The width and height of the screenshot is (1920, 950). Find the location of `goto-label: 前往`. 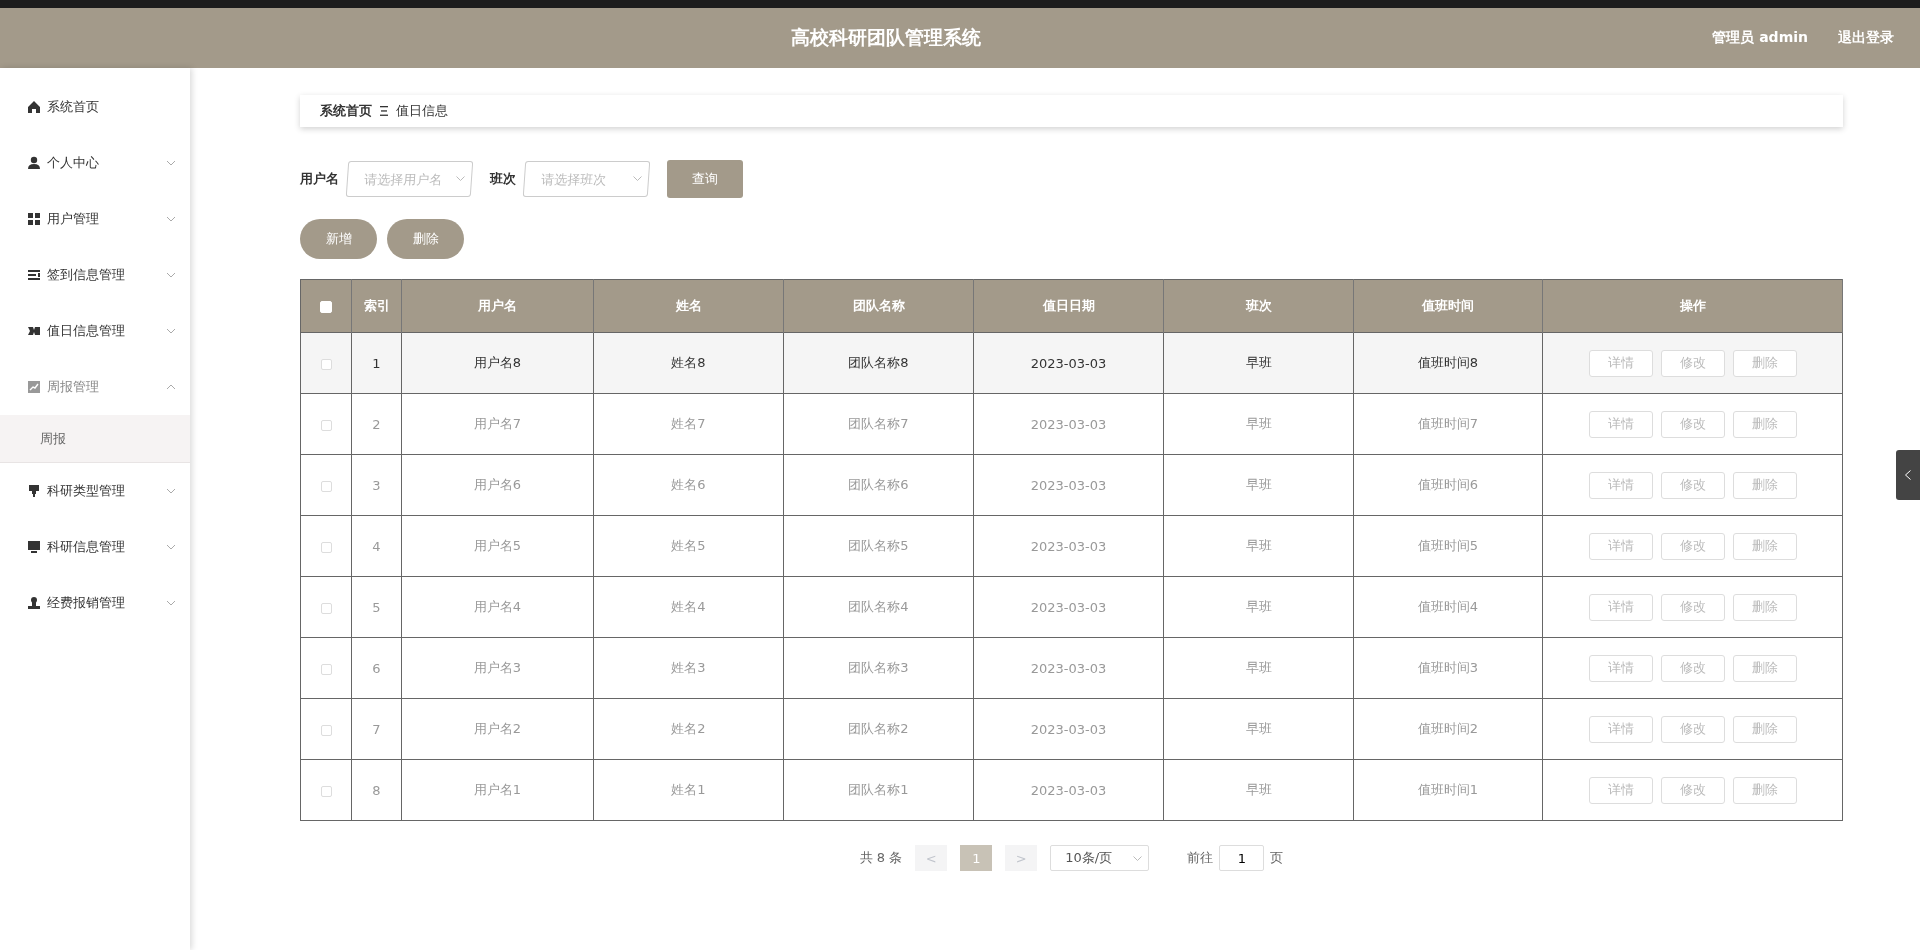

goto-label: 前往 is located at coordinates (1200, 858).